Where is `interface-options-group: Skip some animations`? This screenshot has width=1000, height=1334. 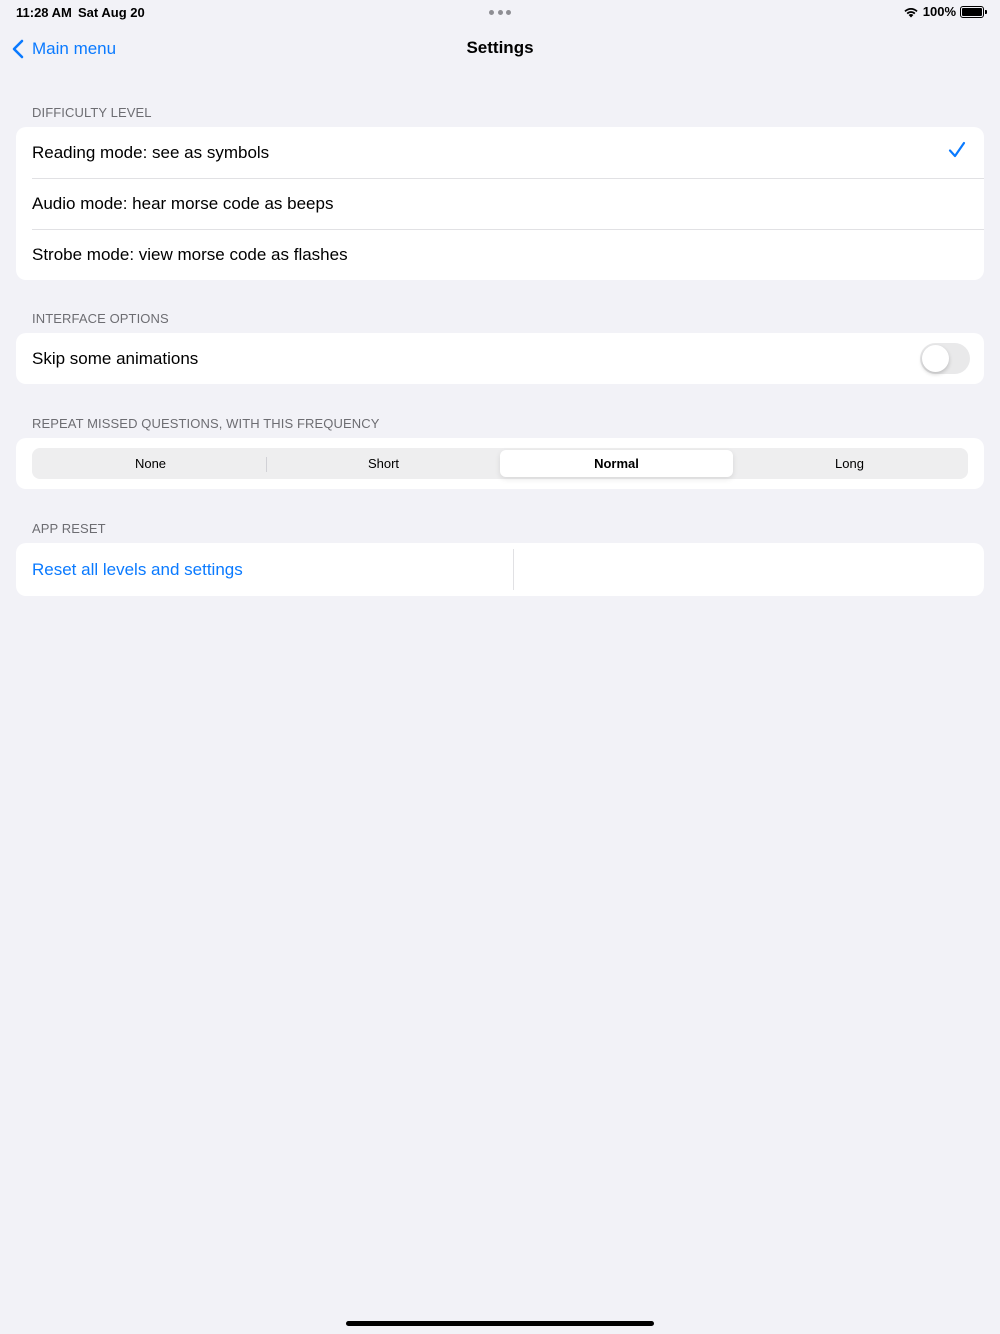 interface-options-group: Skip some animations is located at coordinates (500, 358).